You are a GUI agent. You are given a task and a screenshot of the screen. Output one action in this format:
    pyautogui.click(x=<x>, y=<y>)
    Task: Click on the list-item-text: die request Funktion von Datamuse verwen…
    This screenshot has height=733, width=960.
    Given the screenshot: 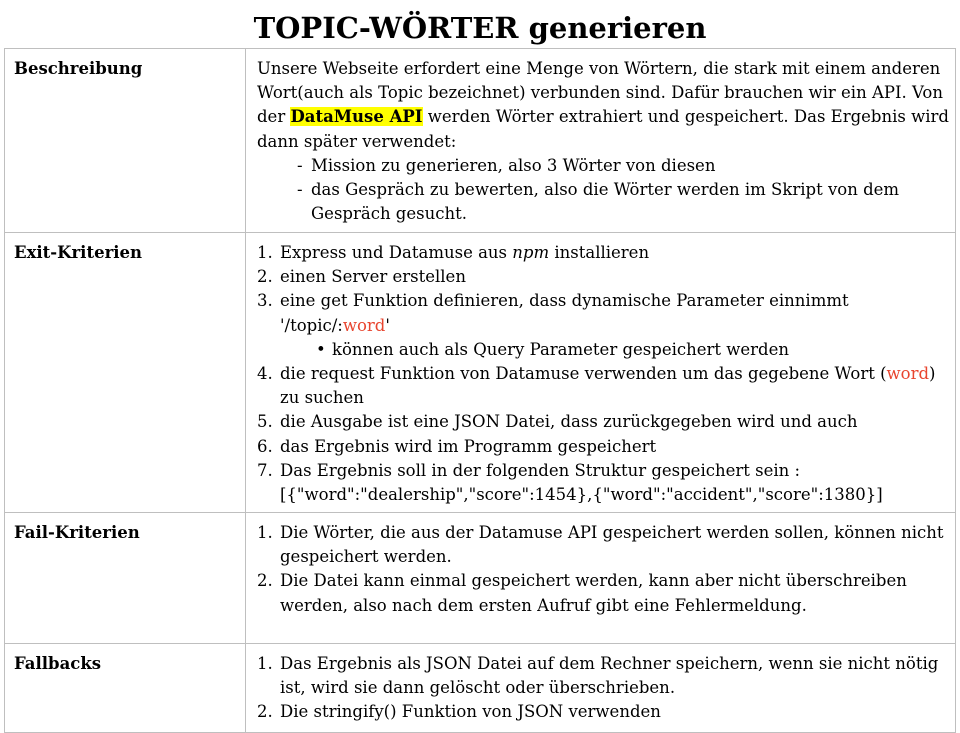 What is the action you would take?
    pyautogui.click(x=583, y=374)
    